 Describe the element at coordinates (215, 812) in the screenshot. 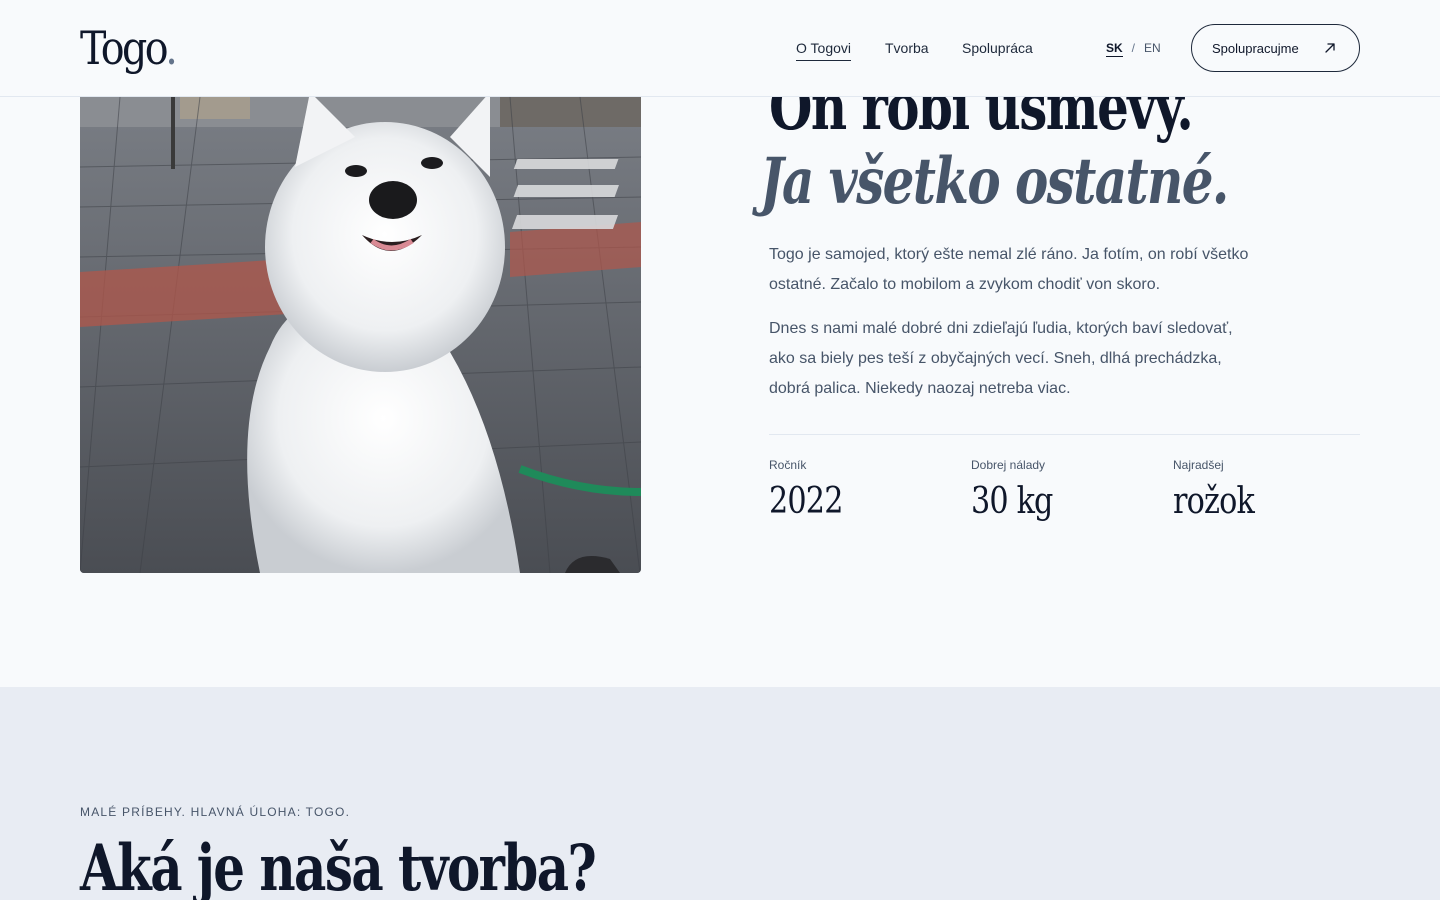

I see `section-eyebrow: MALÉ PRÍBEHY. HLAVNÁ ÚLOHA: TOGO.` at that location.